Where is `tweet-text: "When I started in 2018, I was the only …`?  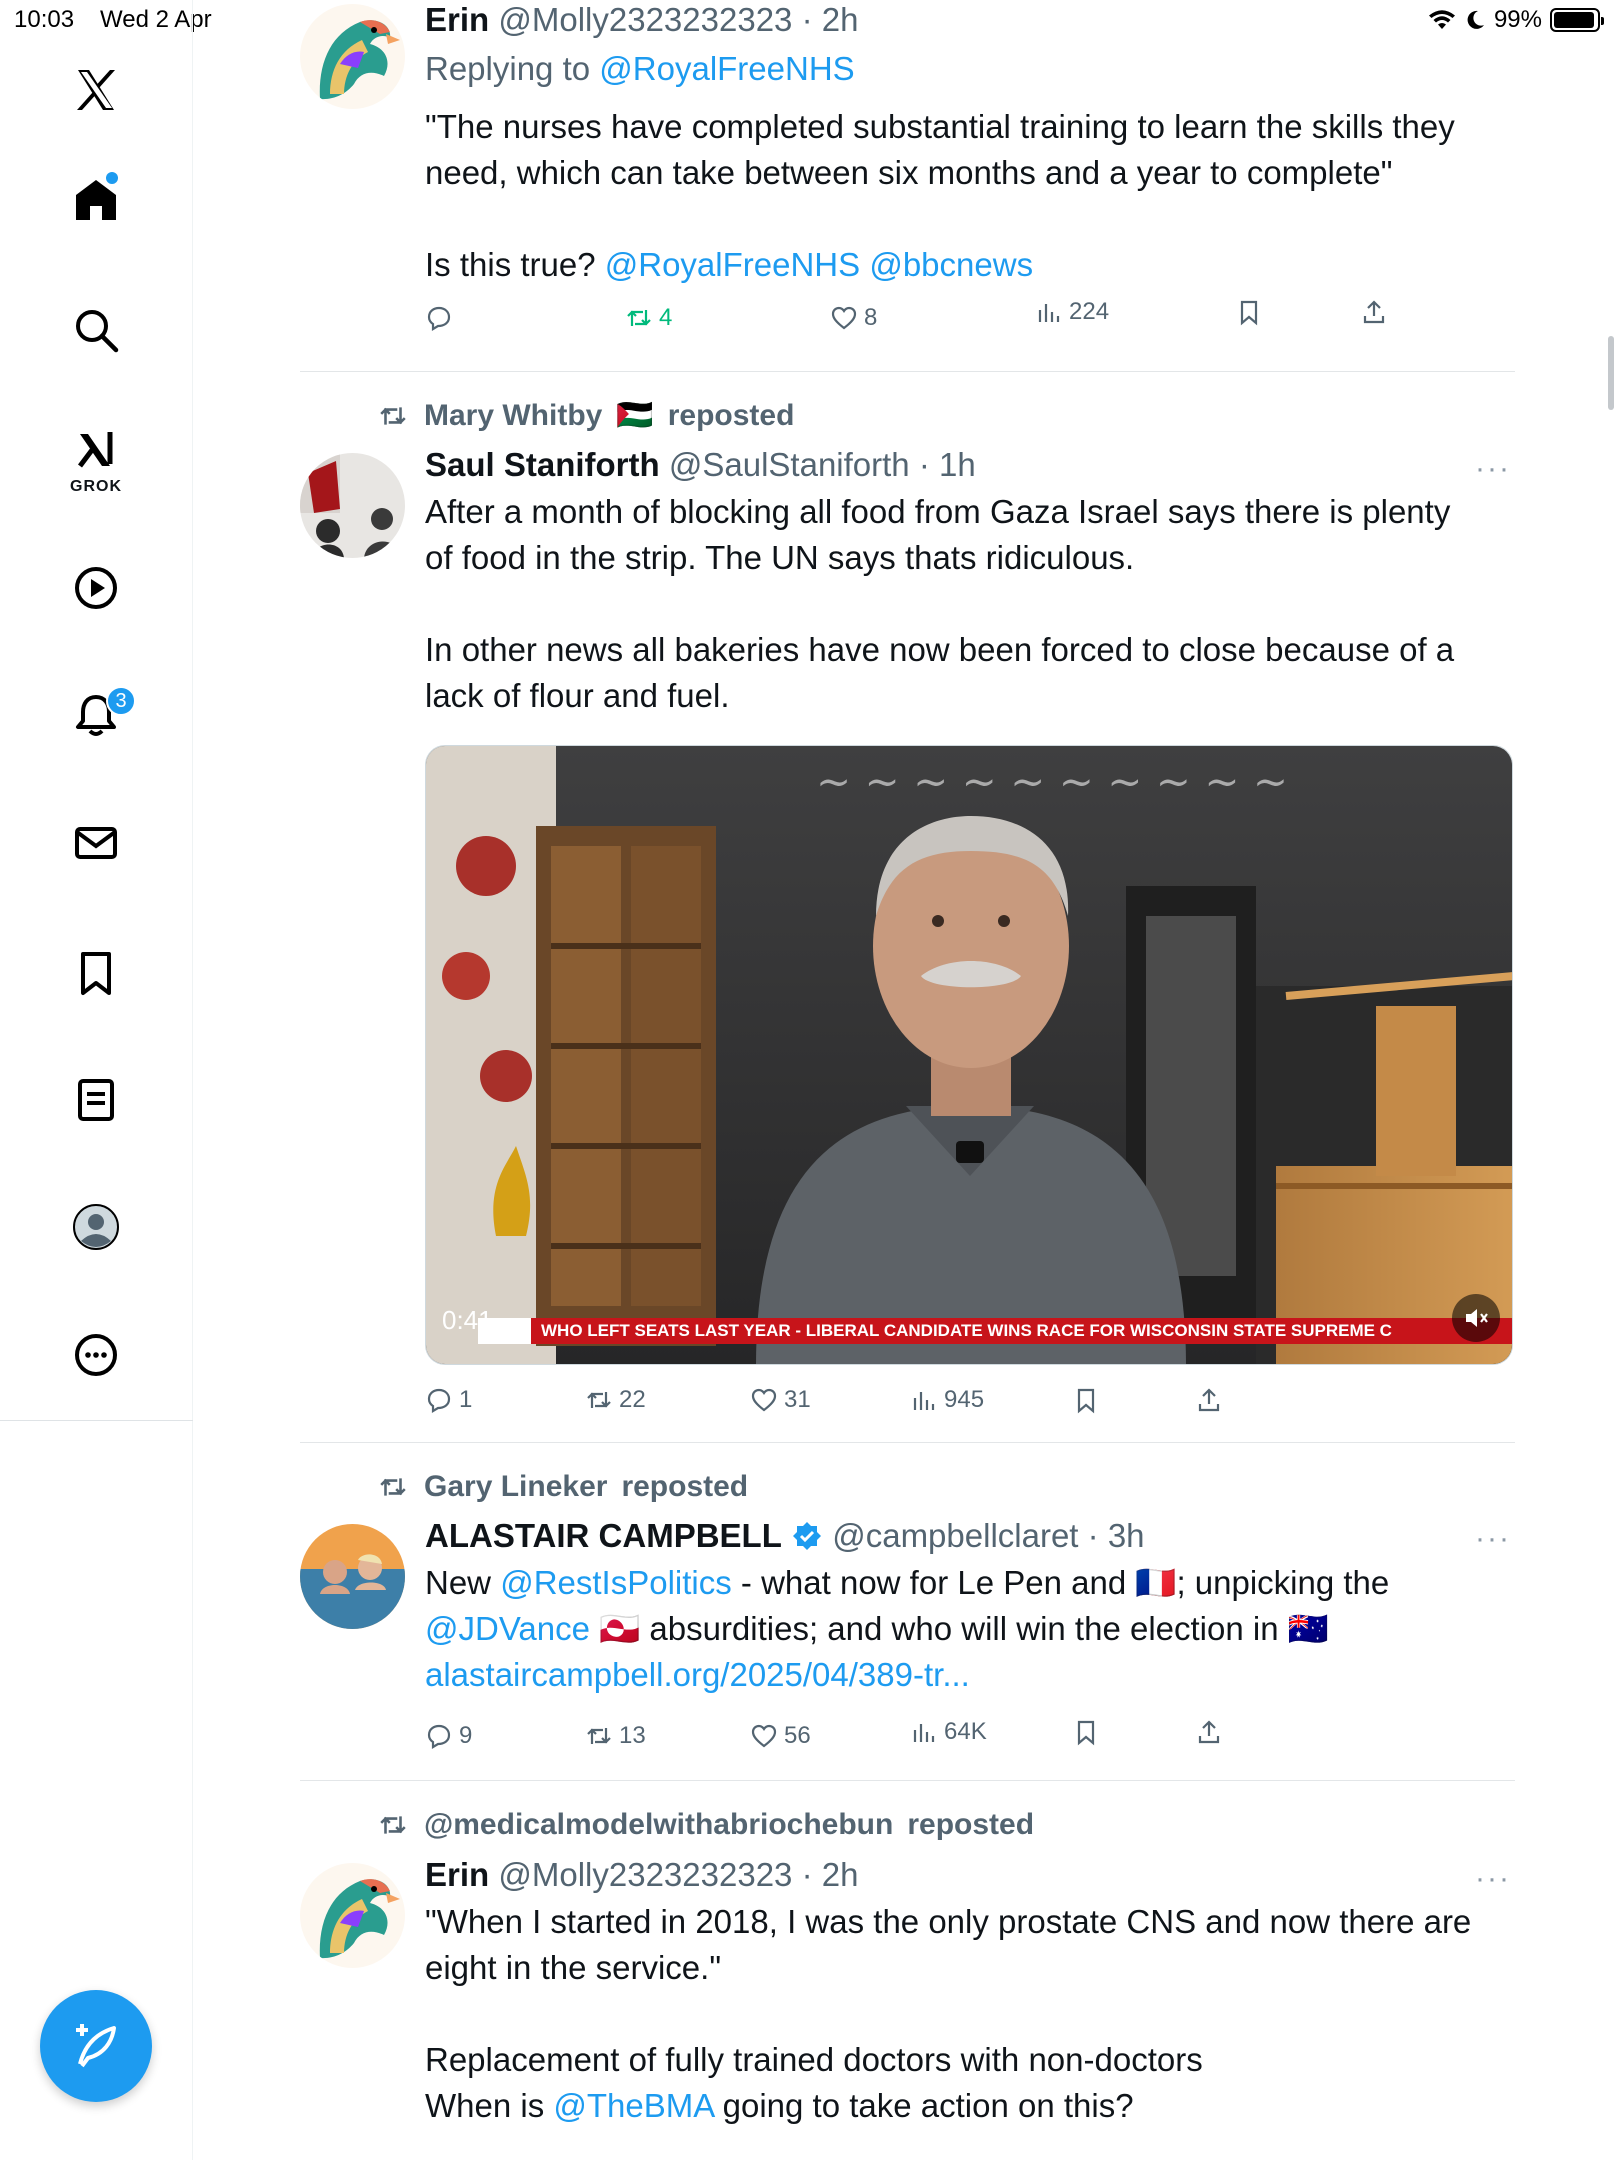 tweet-text: "When I started in 2018, I was the only … is located at coordinates (969, 2014).